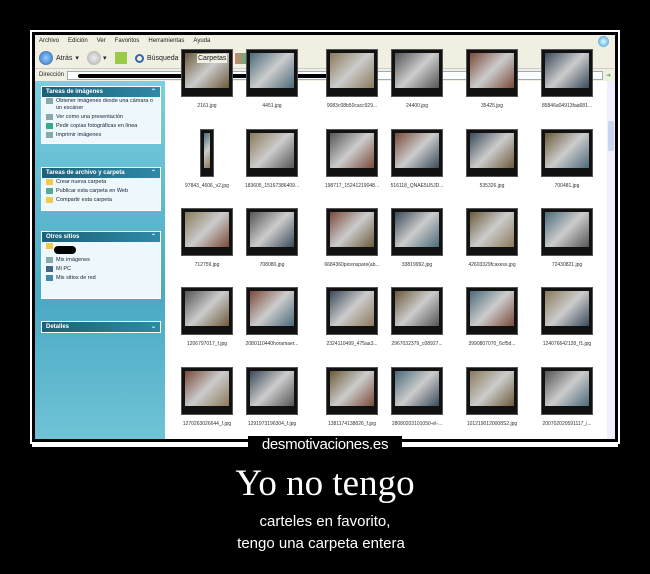 This screenshot has width=650, height=574. Describe the element at coordinates (101, 278) in the screenshot. I see `place-network: Mis sitios de red` at that location.